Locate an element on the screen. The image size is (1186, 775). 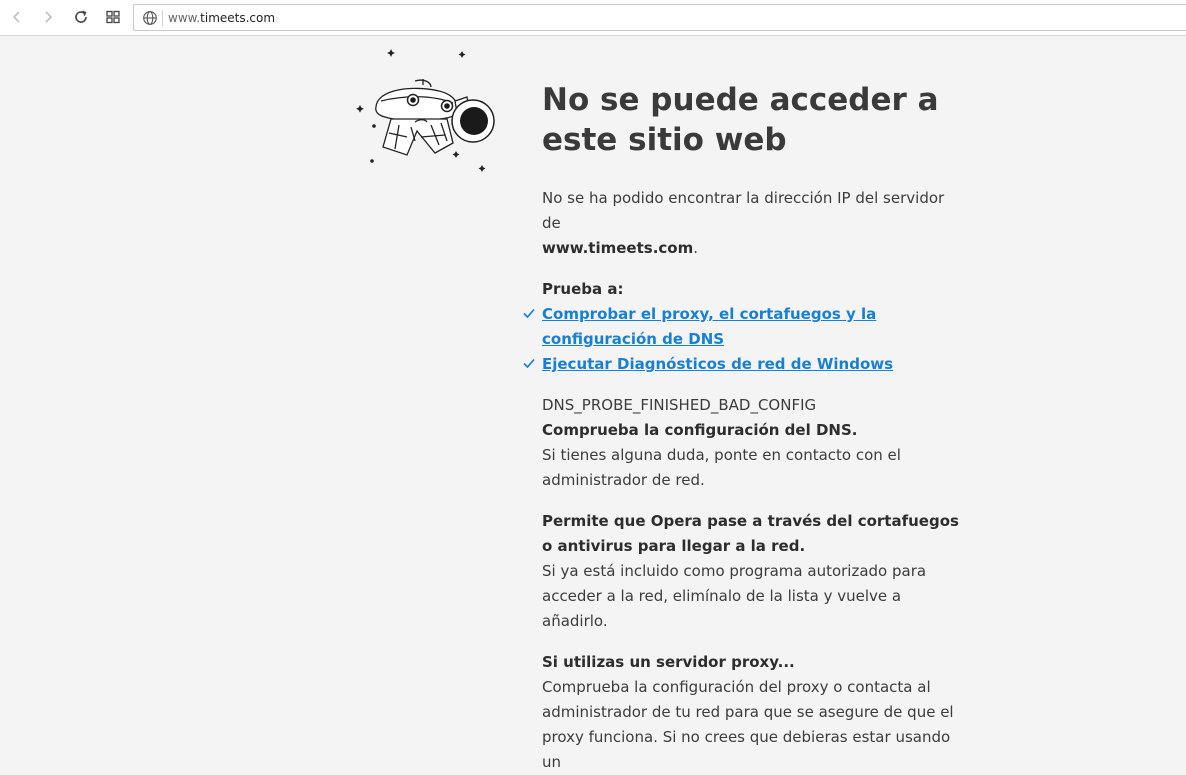
try-heading: Prueba a: is located at coordinates (583, 289).